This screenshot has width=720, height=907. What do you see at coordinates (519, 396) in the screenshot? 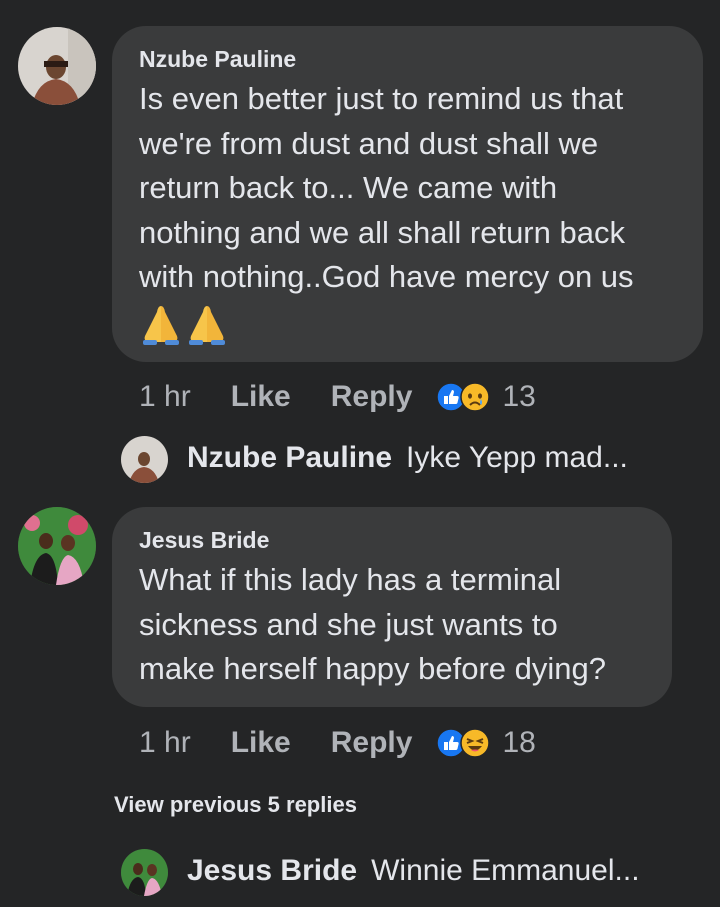
I see `reaction-count: 13` at bounding box center [519, 396].